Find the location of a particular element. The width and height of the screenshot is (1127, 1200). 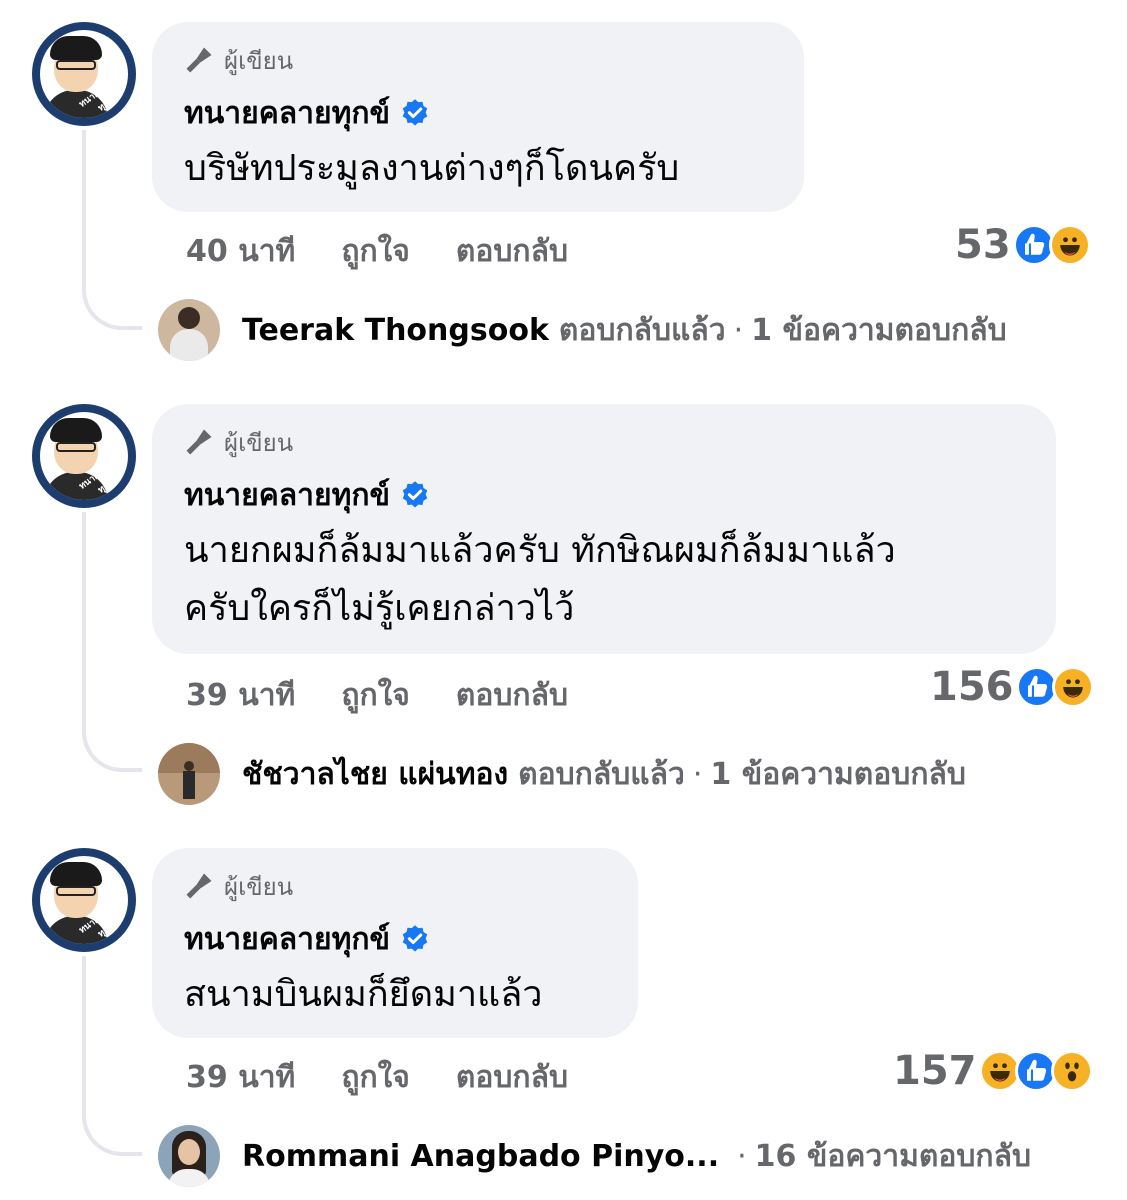

reply-count: 16 ข้อความตอบกลับ is located at coordinates (893, 1156).